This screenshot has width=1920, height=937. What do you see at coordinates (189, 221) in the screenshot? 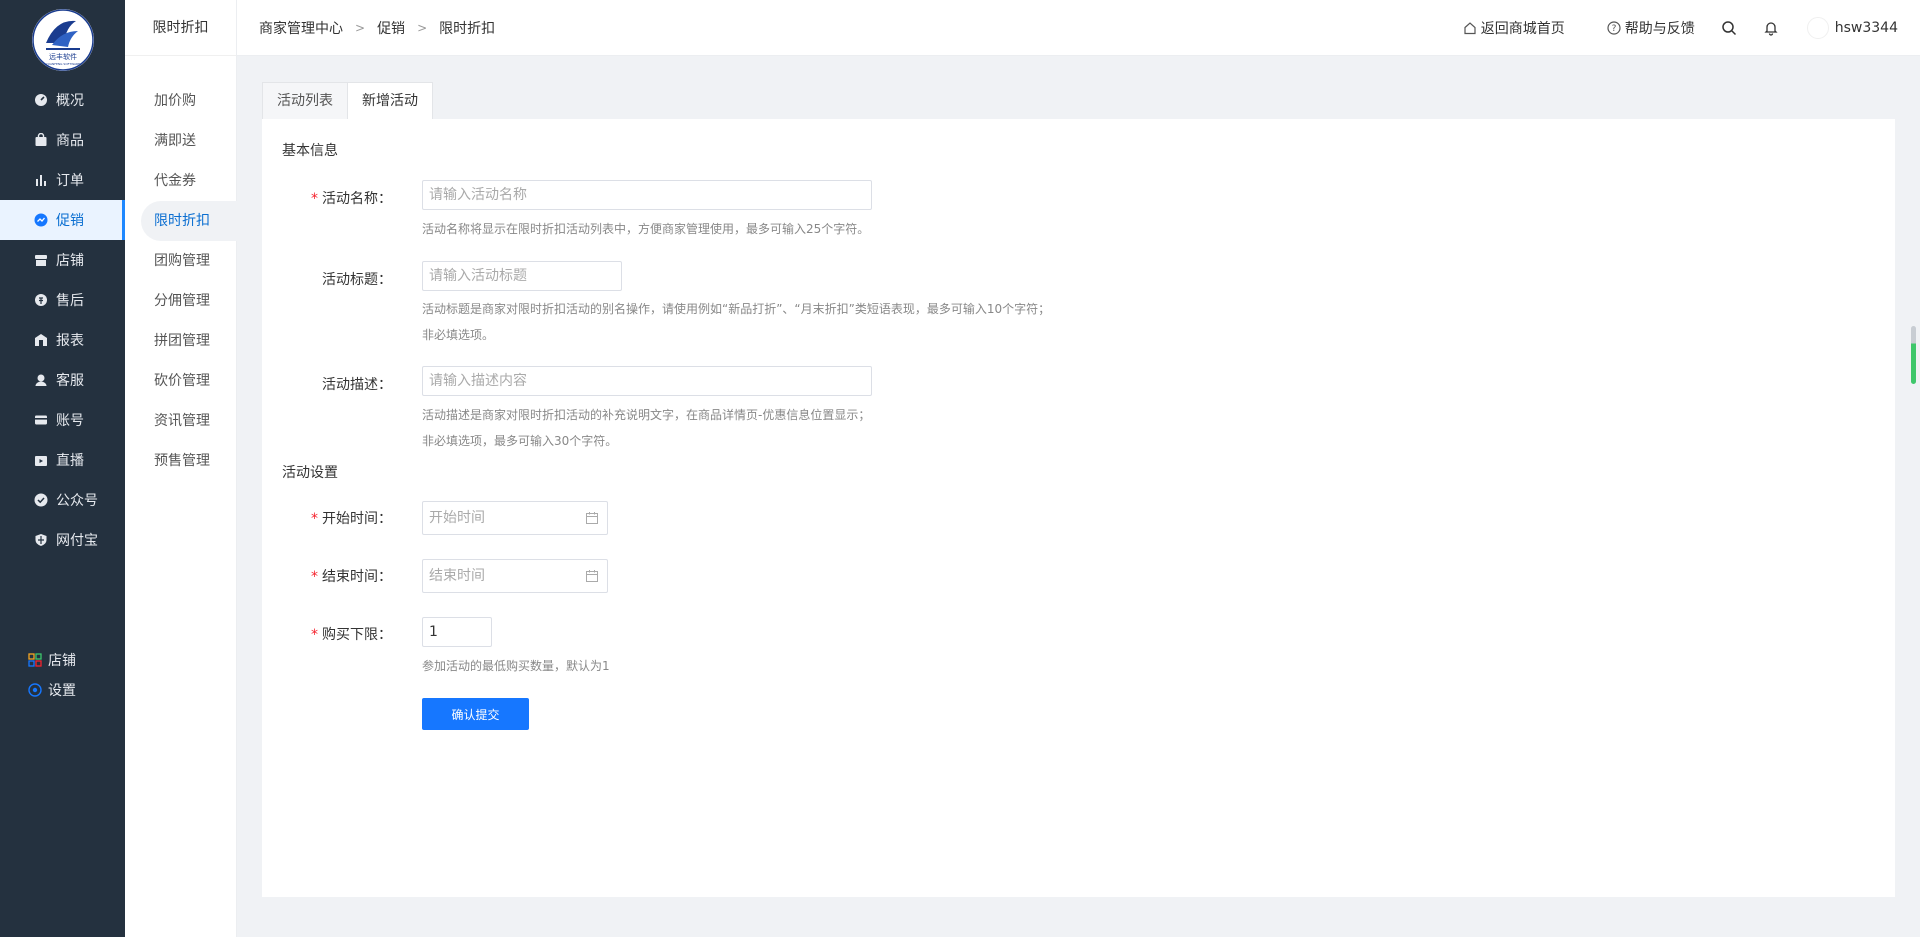
I see `subnav-item-flash-discount: 限时折扣` at bounding box center [189, 221].